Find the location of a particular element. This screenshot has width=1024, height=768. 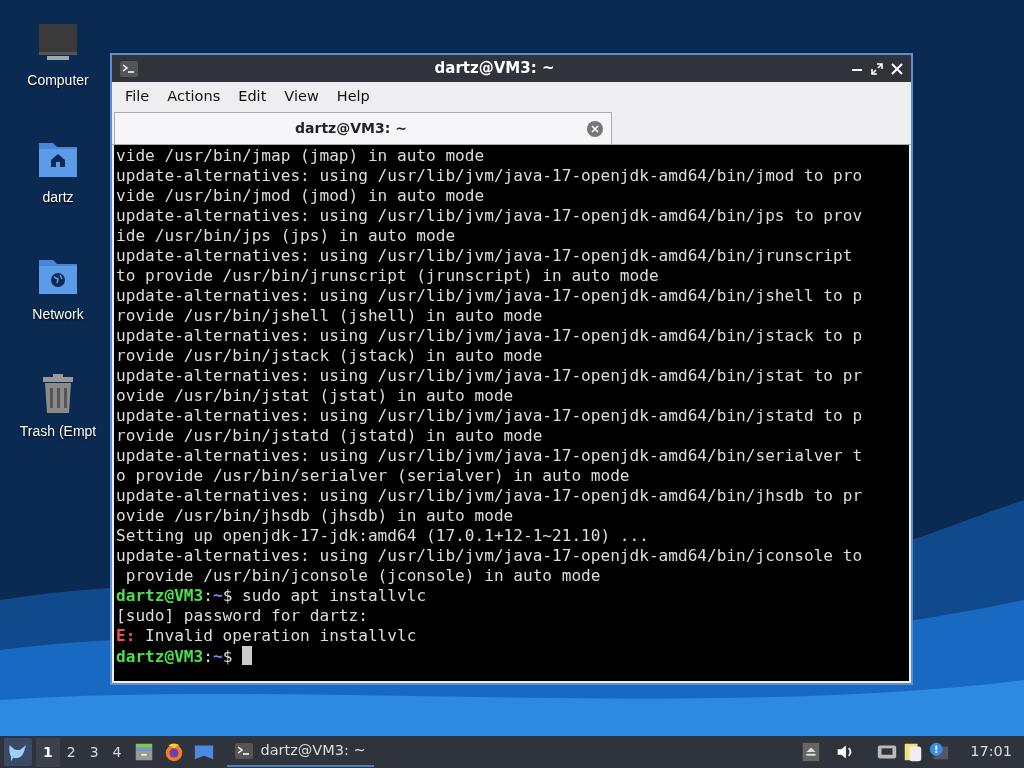

terminal-line: update-alternatives: using /usr/lib/jvm/java-17-openjdk-amd64/bin/jhsdb to pr is located at coordinates (489, 496).